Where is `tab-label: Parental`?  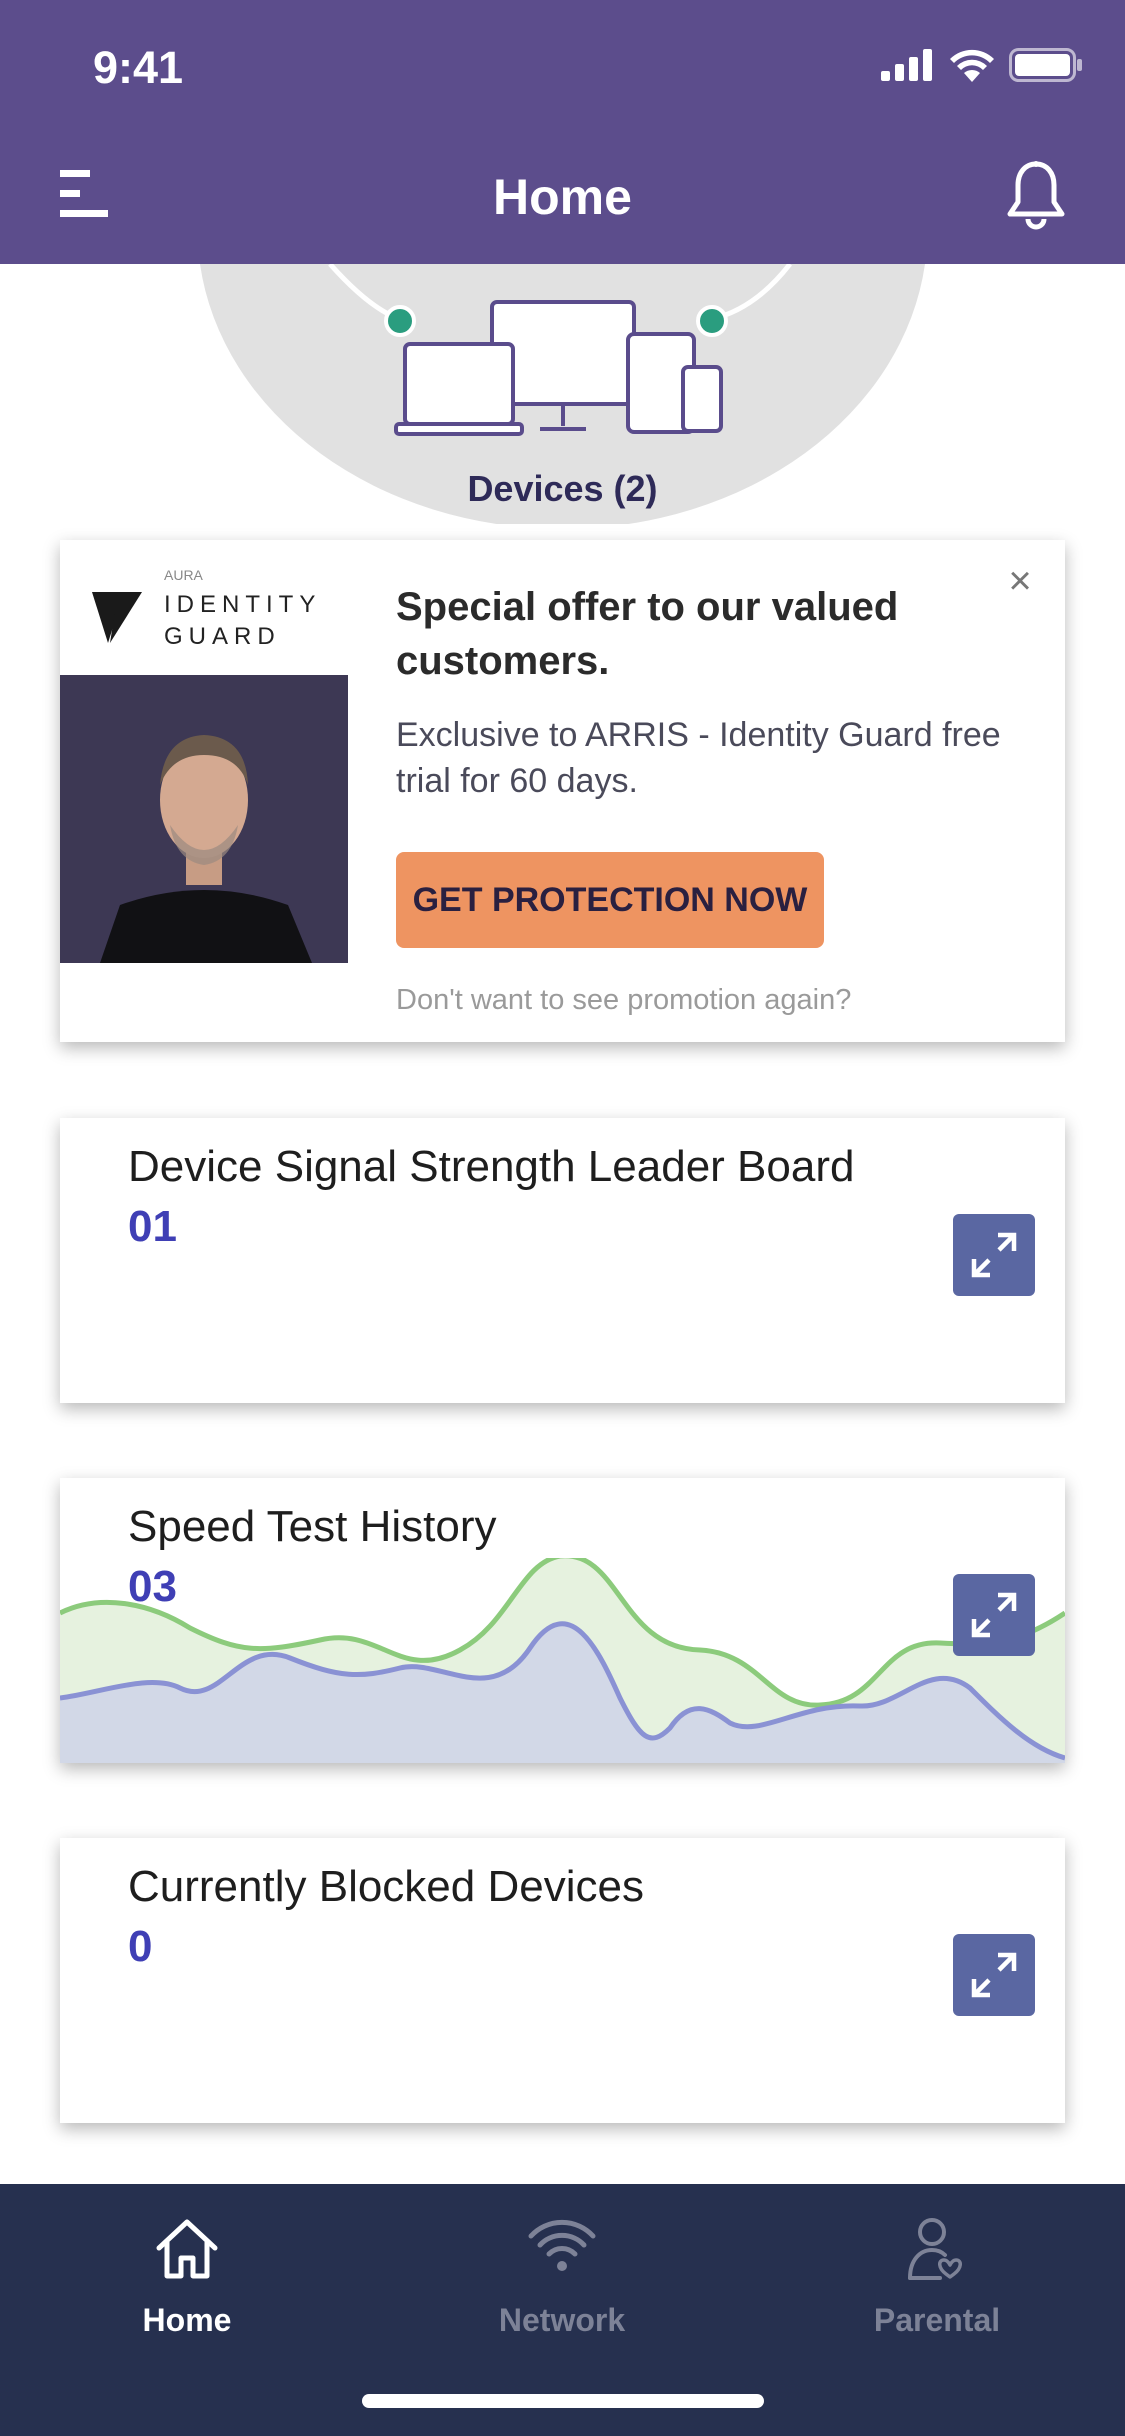
tab-label: Parental is located at coordinates (937, 2320).